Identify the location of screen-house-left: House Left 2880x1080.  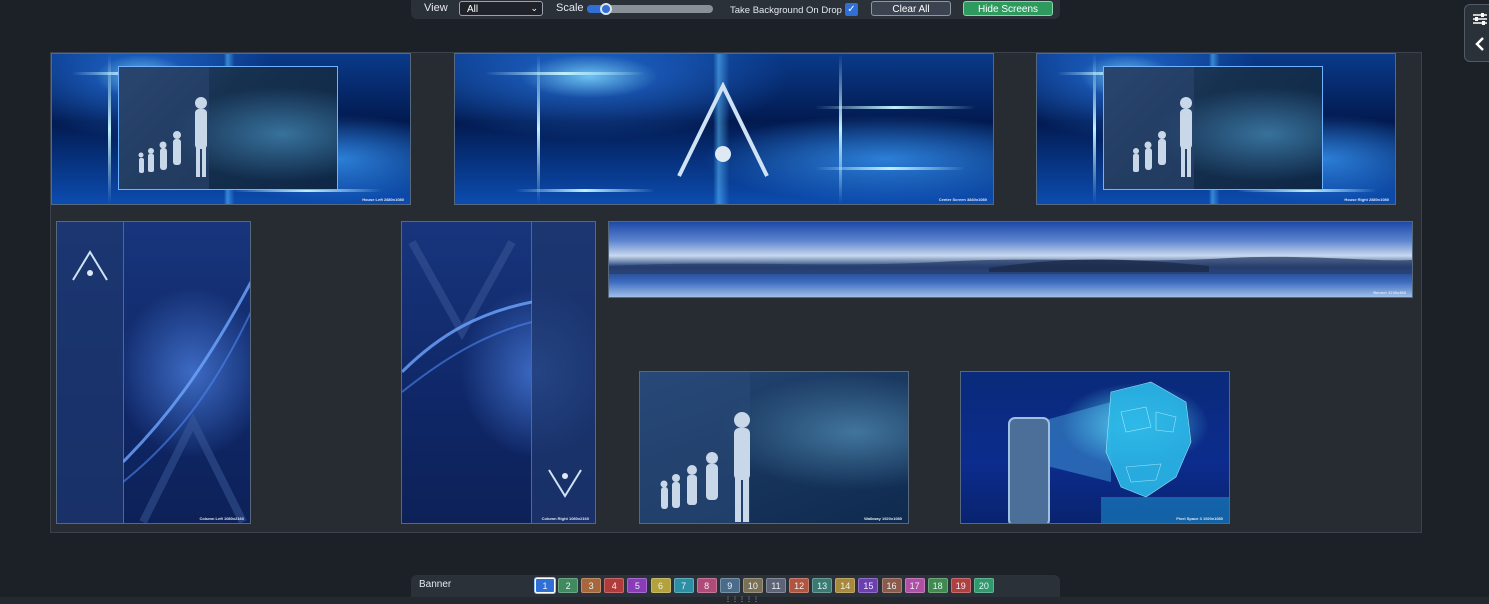
(231, 129).